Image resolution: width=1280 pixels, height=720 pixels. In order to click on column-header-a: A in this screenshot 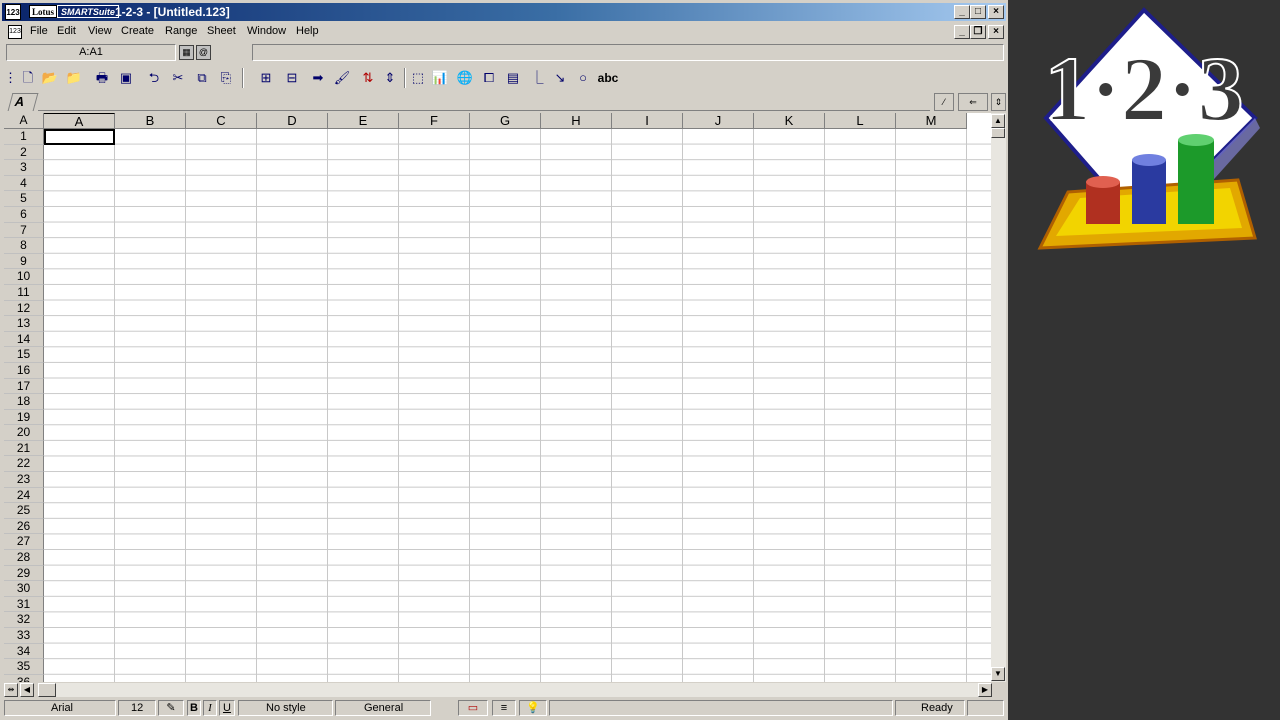, I will do `click(79, 121)`.